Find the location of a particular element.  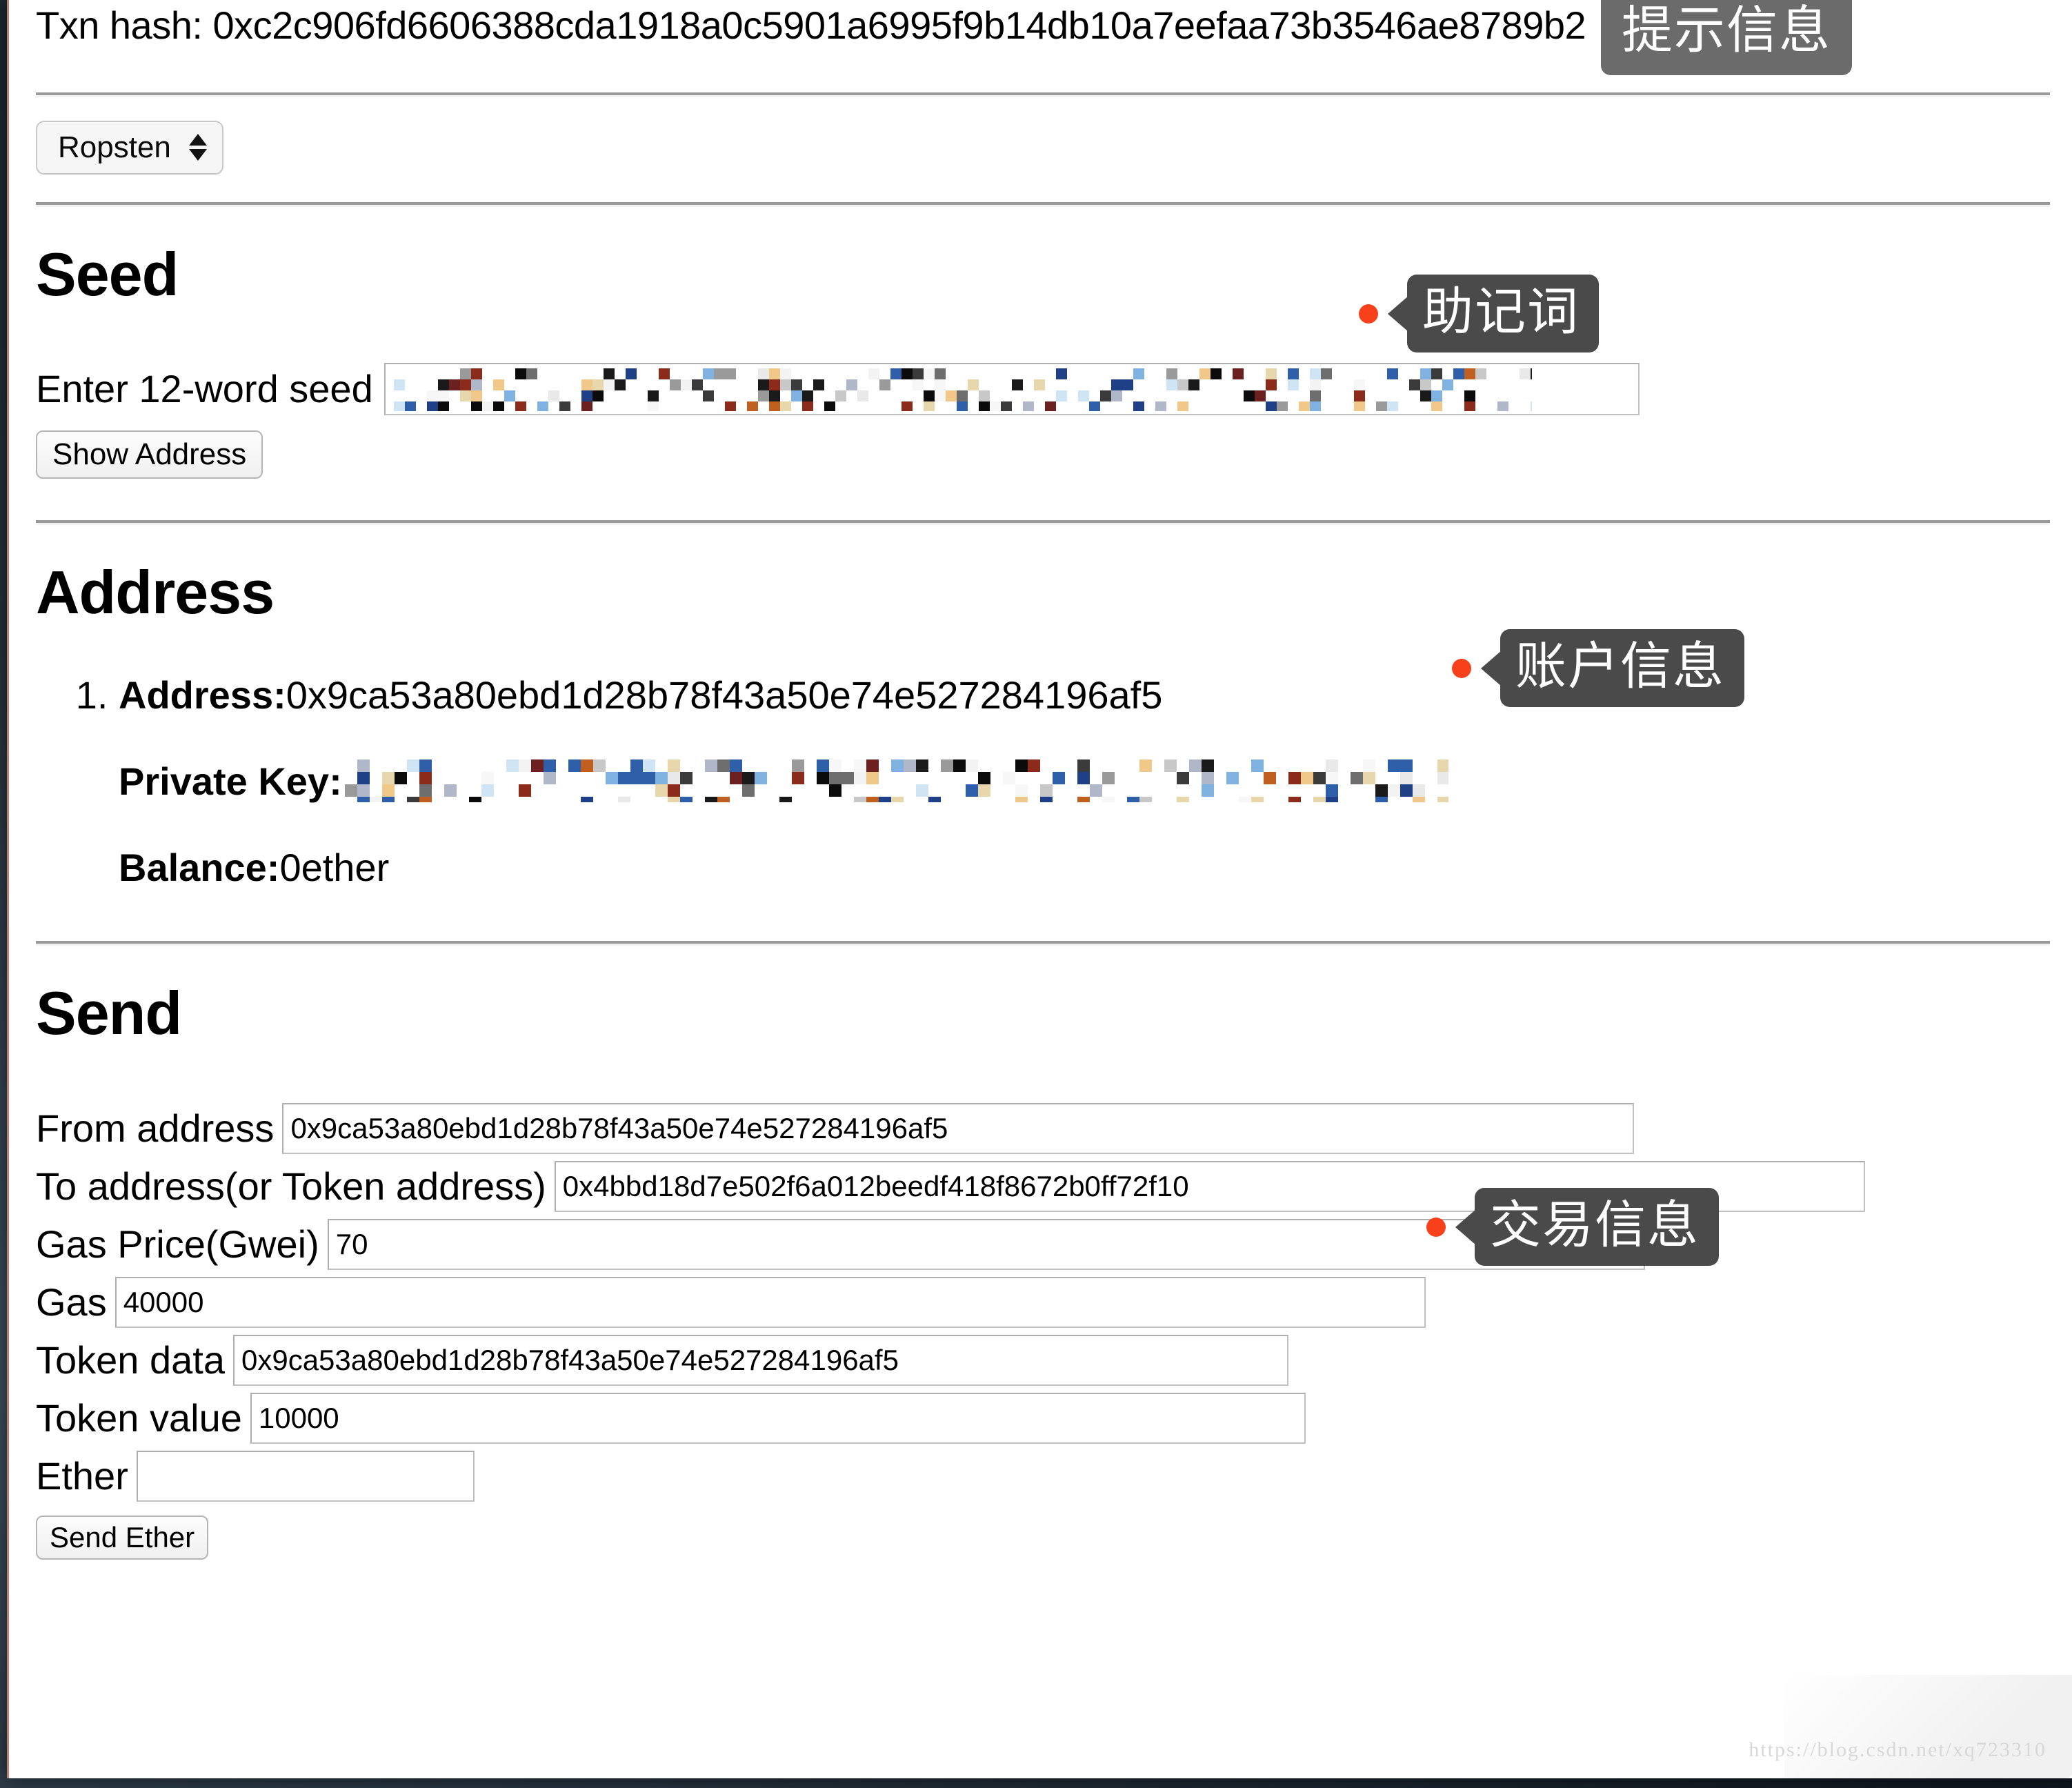

from-address-input is located at coordinates (959, 1128).